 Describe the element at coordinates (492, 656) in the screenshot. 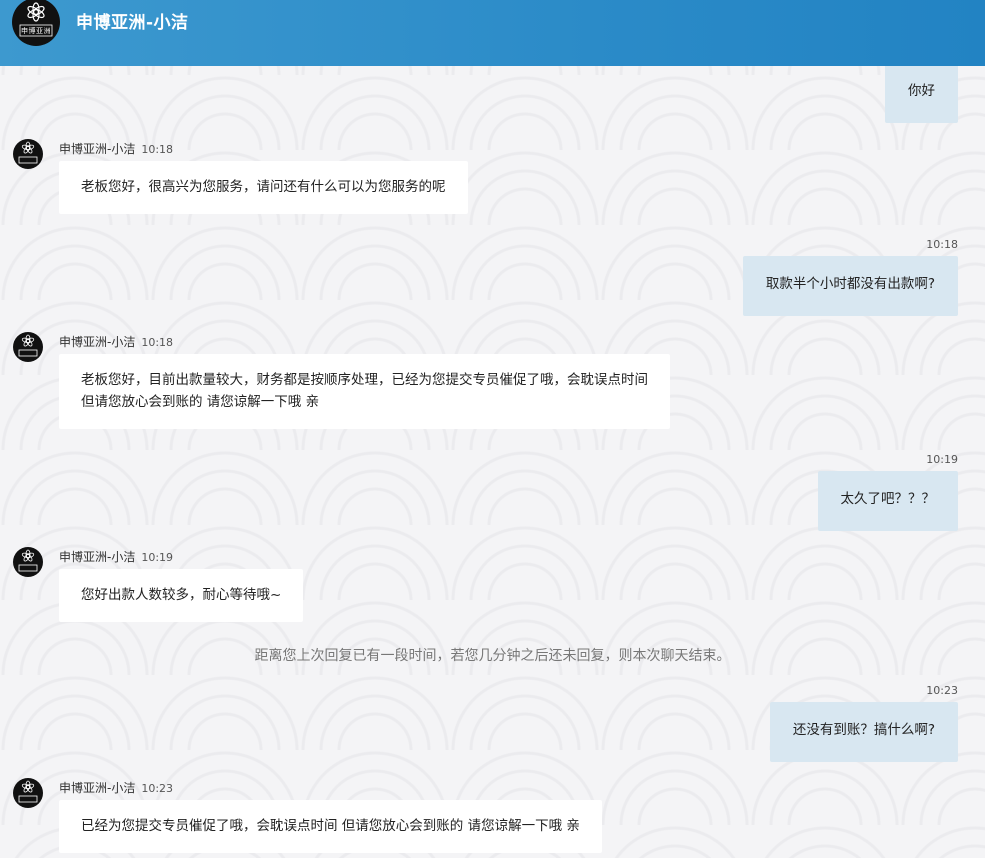

I see `system-notice: 距离您上次回复已有一段时间，若您几分钟之后还未回复，则本次聊天结束。` at that location.